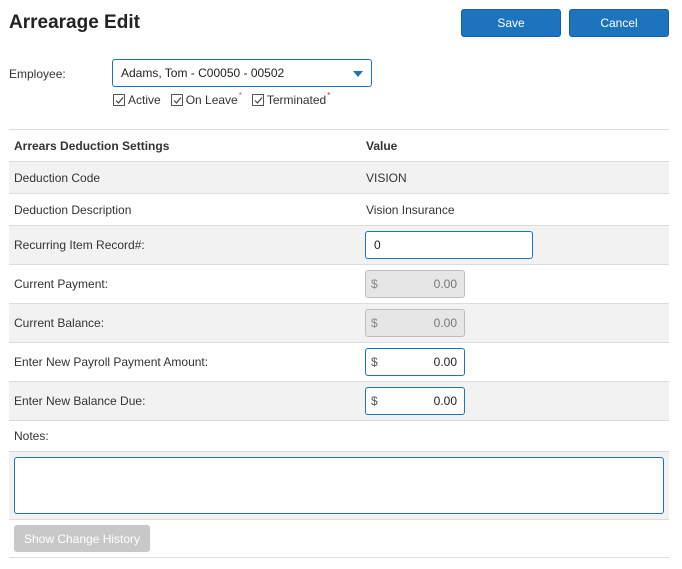 This screenshot has width=682, height=569. What do you see at coordinates (296, 100) in the screenshot?
I see `terminated-label: Terminated` at bounding box center [296, 100].